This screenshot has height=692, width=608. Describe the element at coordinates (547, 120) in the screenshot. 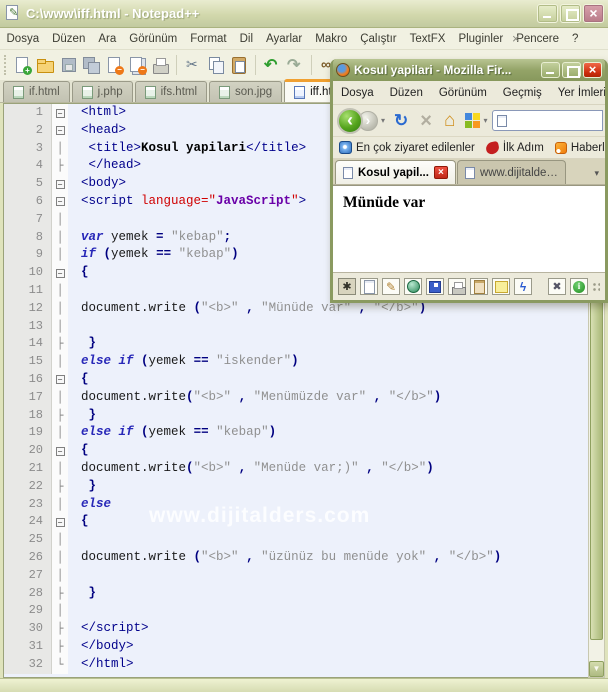

I see `location-bar` at that location.